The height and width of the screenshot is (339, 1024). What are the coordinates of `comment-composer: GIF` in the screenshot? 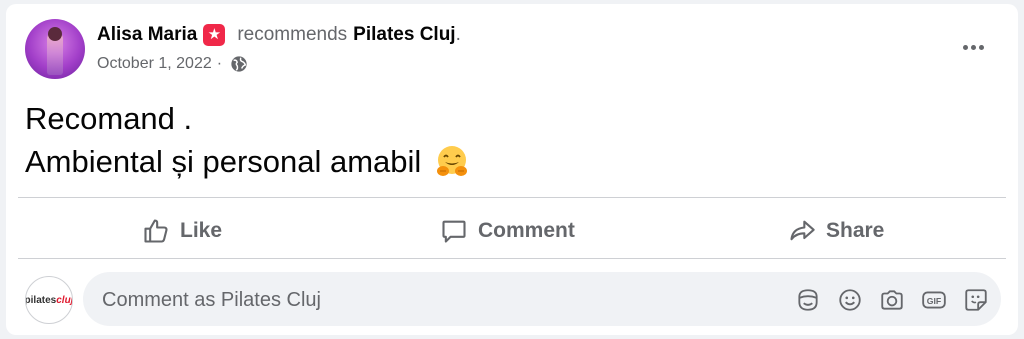 It's located at (542, 300).